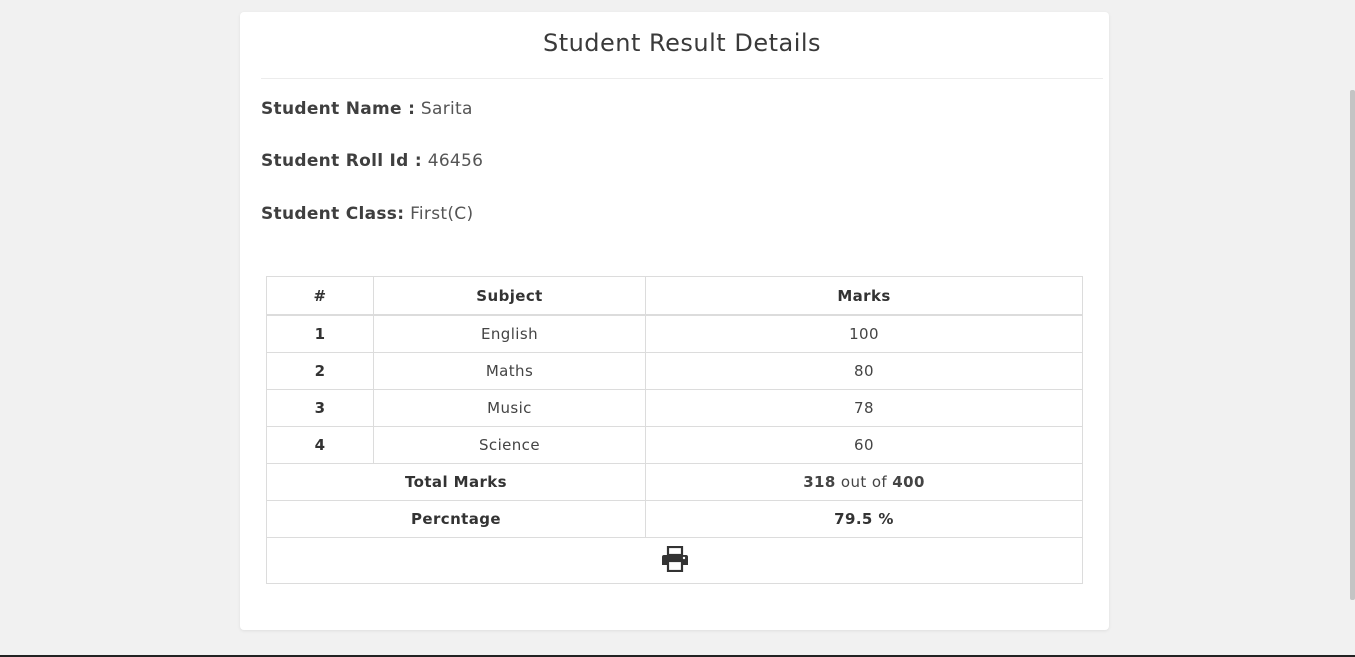 The image size is (1355, 657). Describe the element at coordinates (341, 161) in the screenshot. I see `student-roll-label: Student Roll Id :` at that location.